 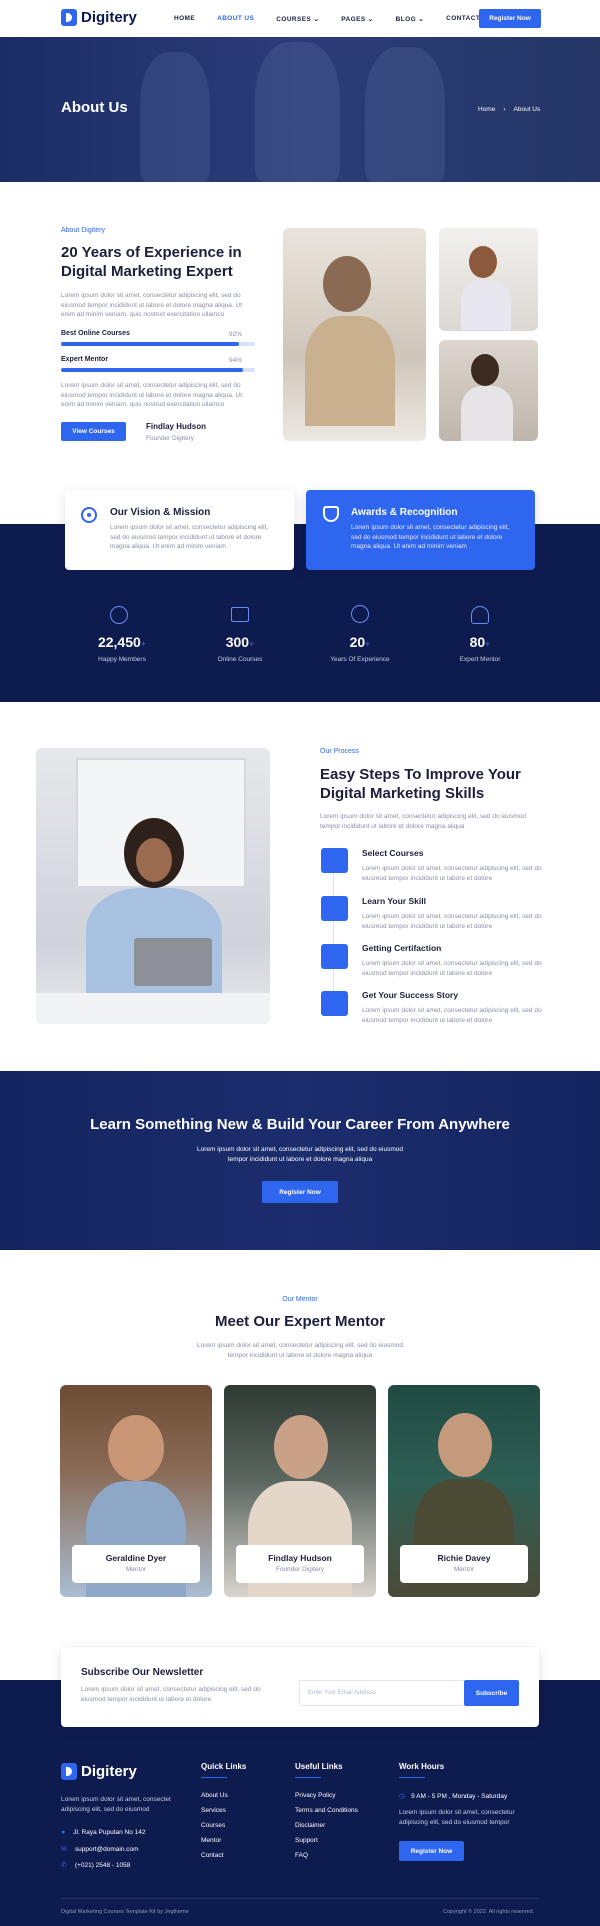 What do you see at coordinates (422, 1766) in the screenshot?
I see `work-hours-title: Work Hours` at bounding box center [422, 1766].